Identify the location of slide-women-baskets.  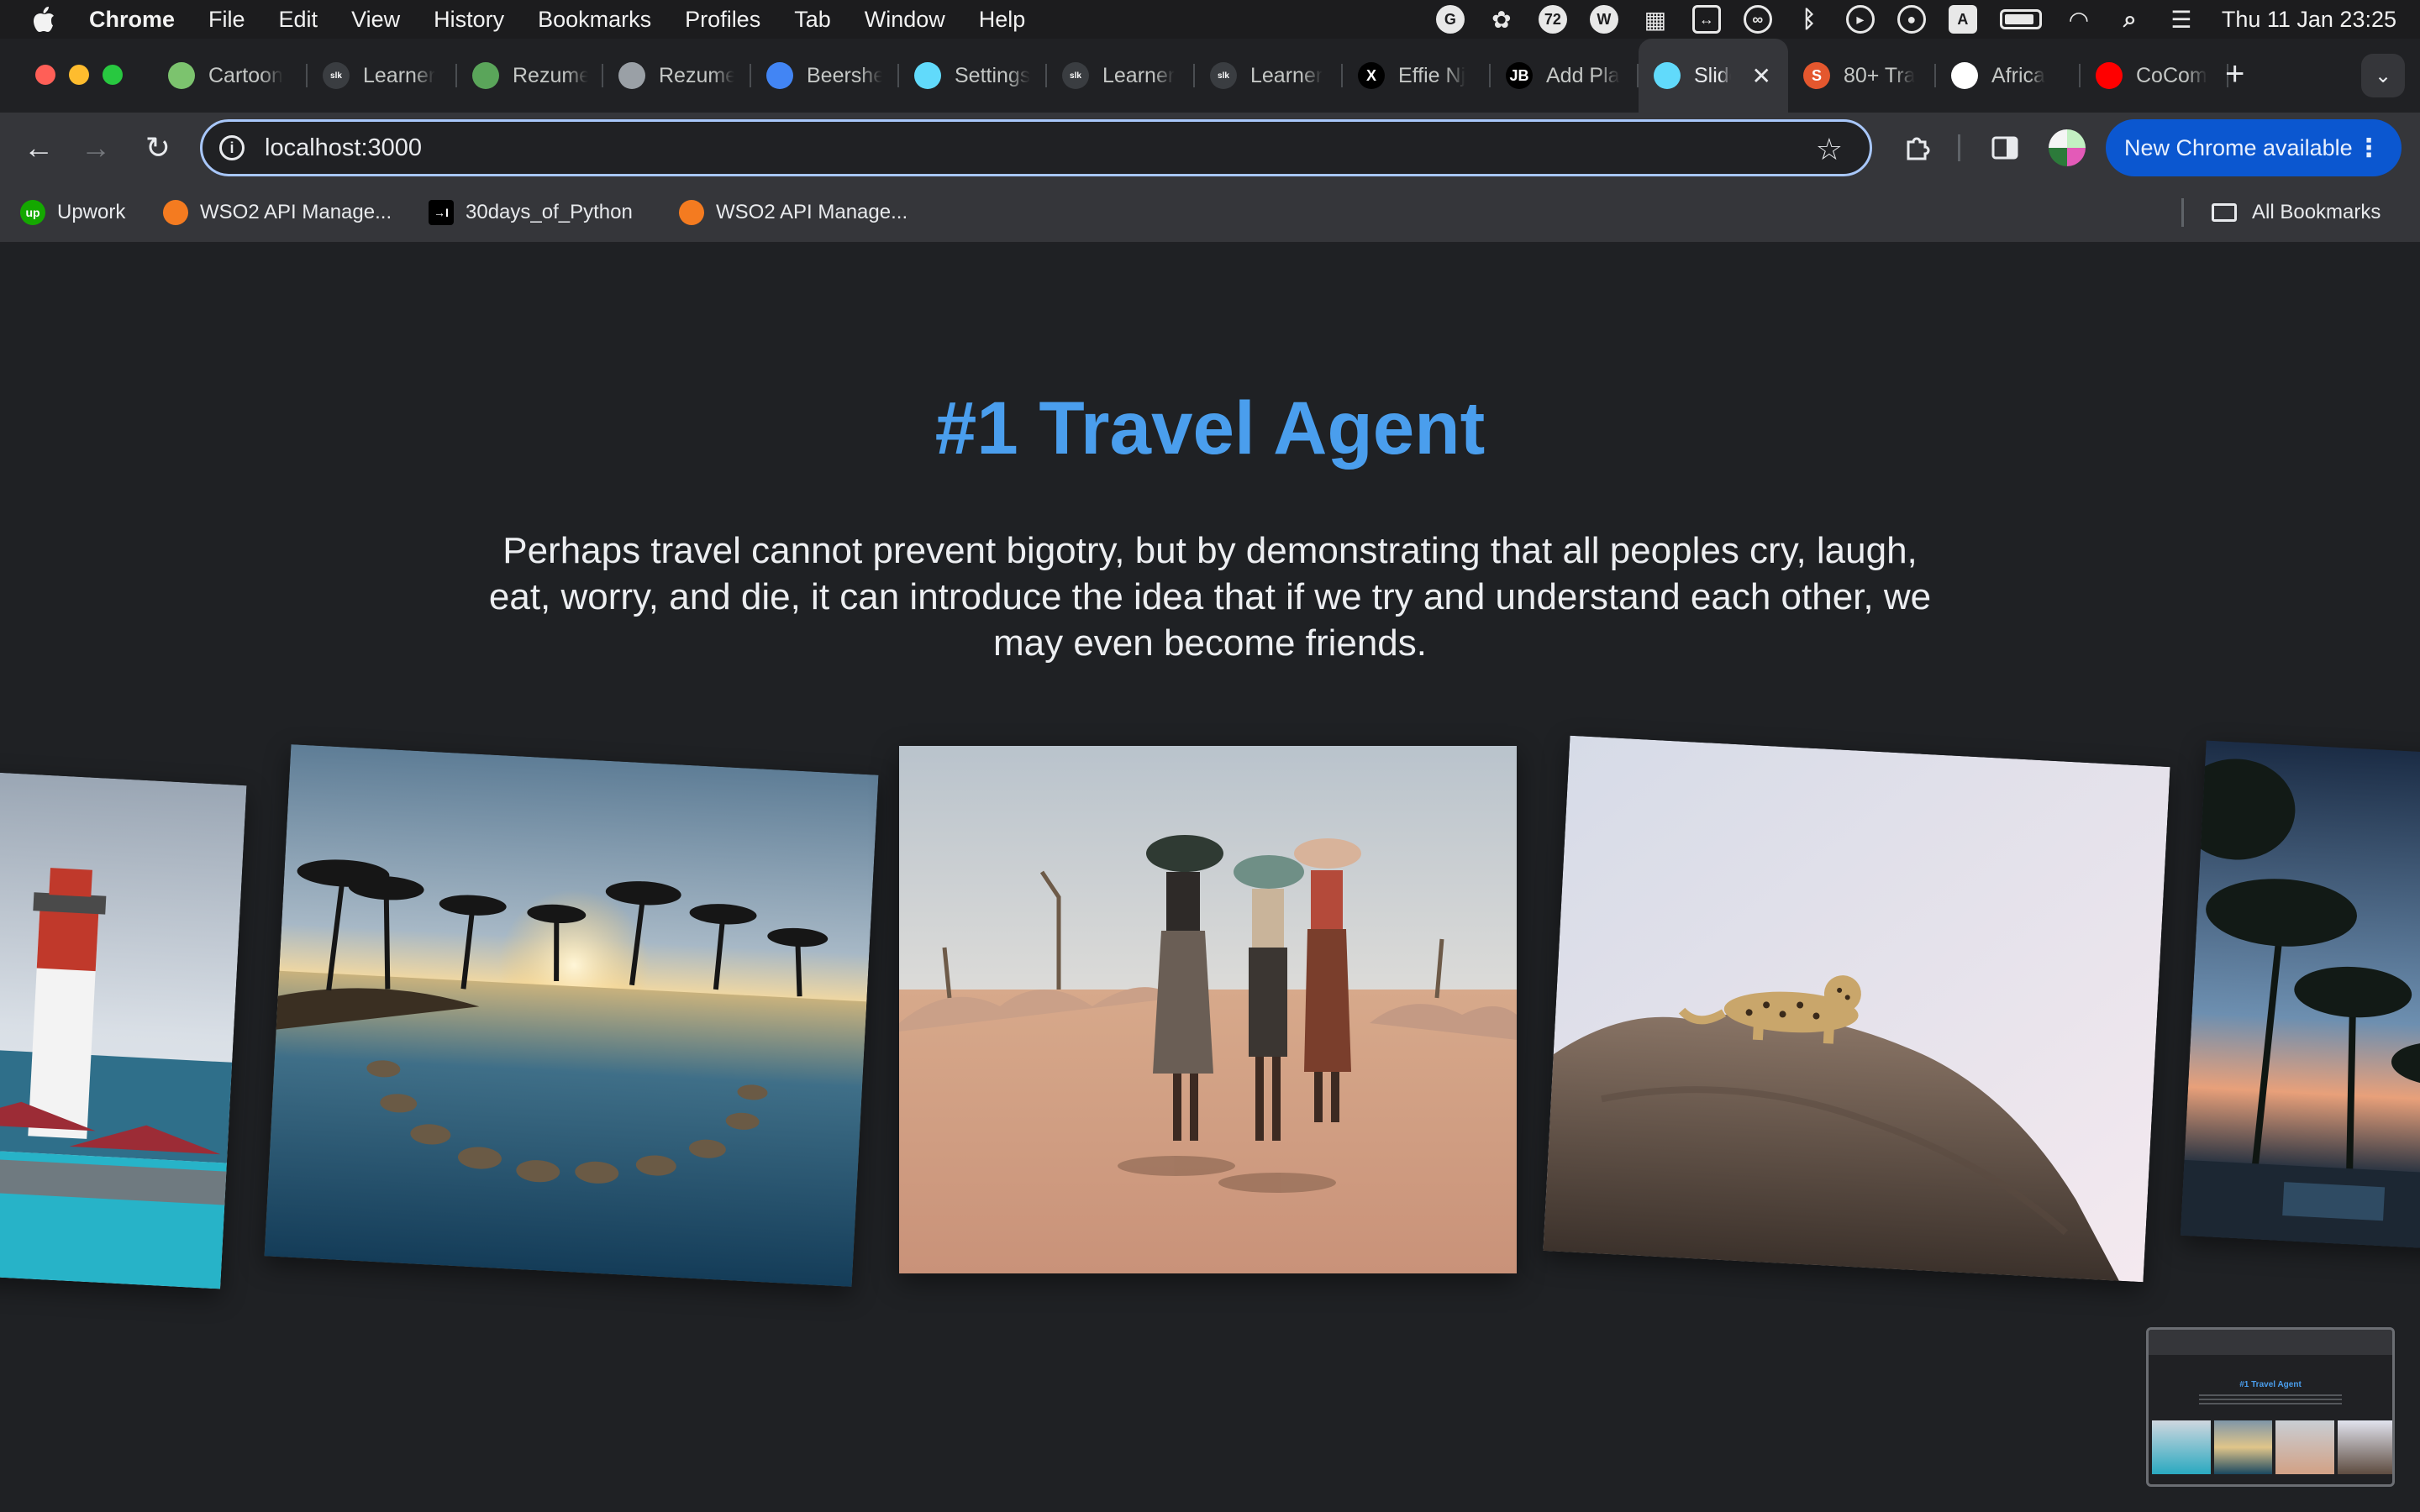
(1208, 1009).